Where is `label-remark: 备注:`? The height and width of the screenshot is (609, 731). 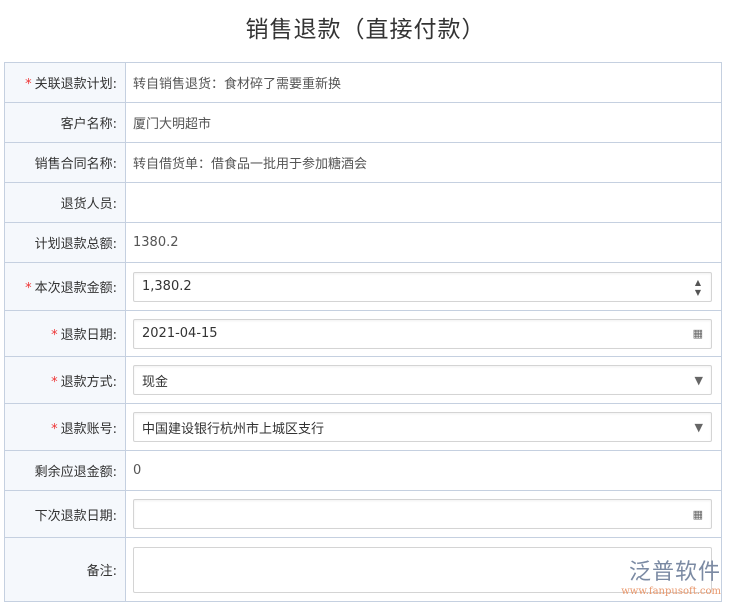
label-remark: 备注: is located at coordinates (65, 569).